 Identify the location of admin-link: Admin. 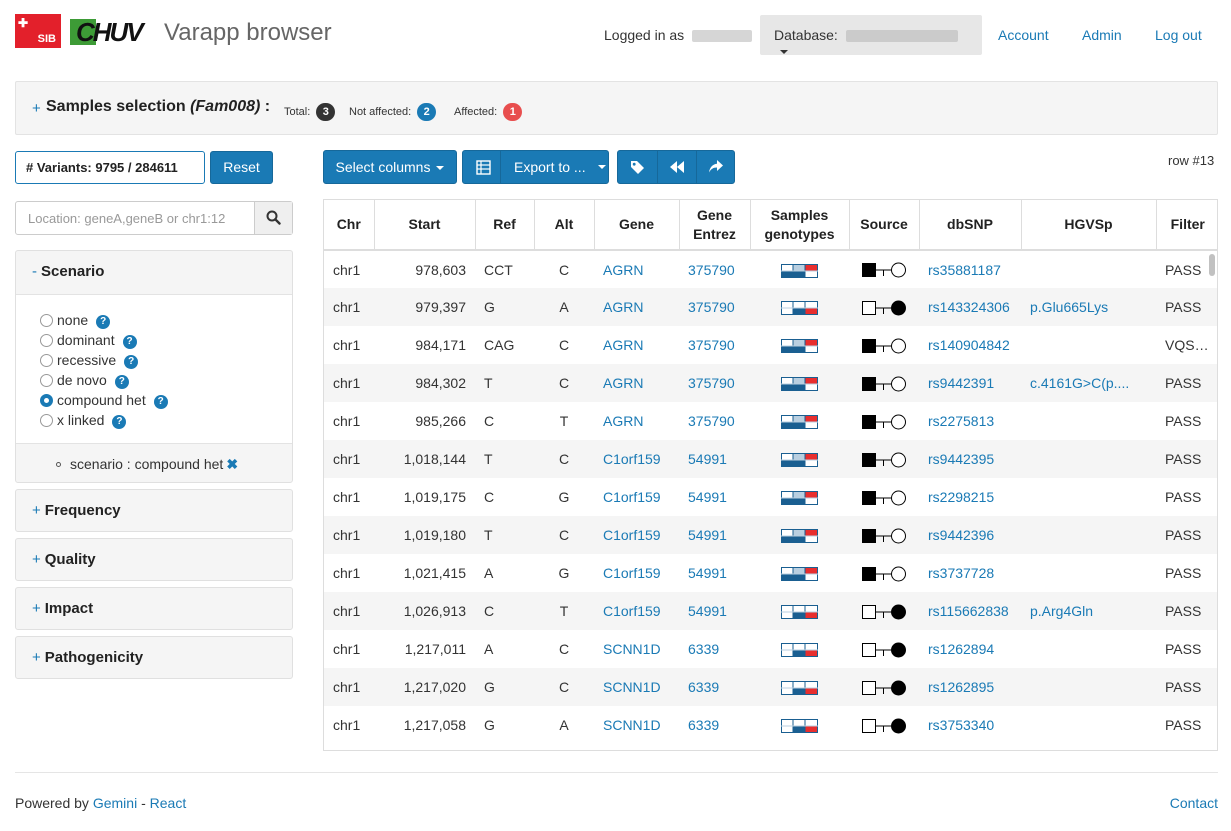
(1102, 35).